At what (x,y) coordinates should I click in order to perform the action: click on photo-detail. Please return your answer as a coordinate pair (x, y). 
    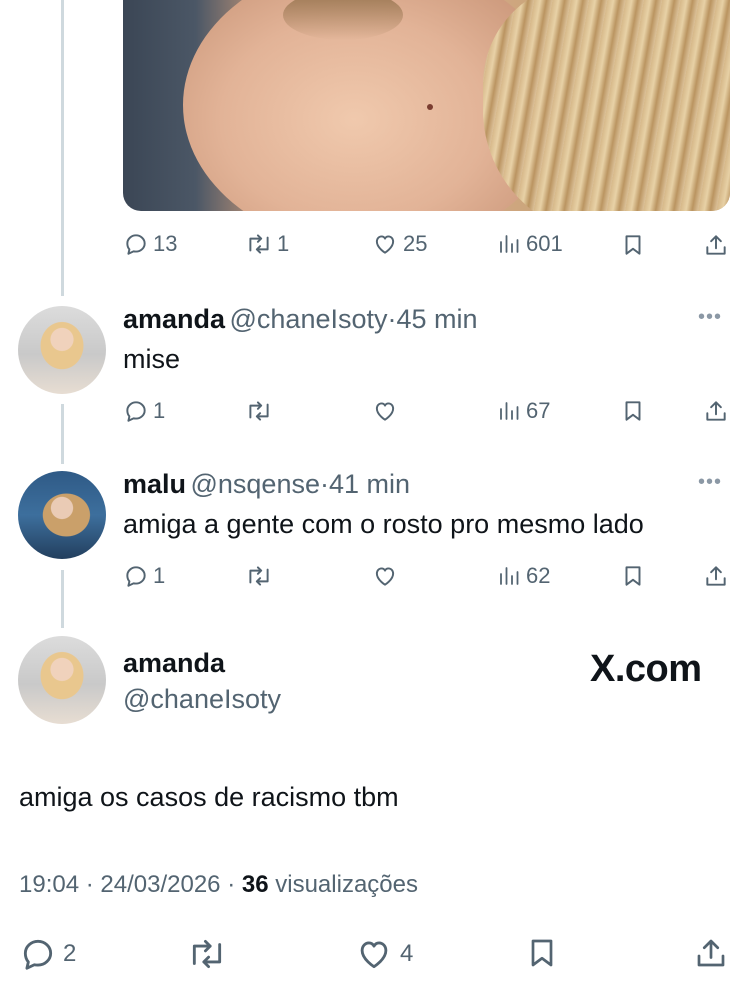
    Looking at the image, I should click on (430, 107).